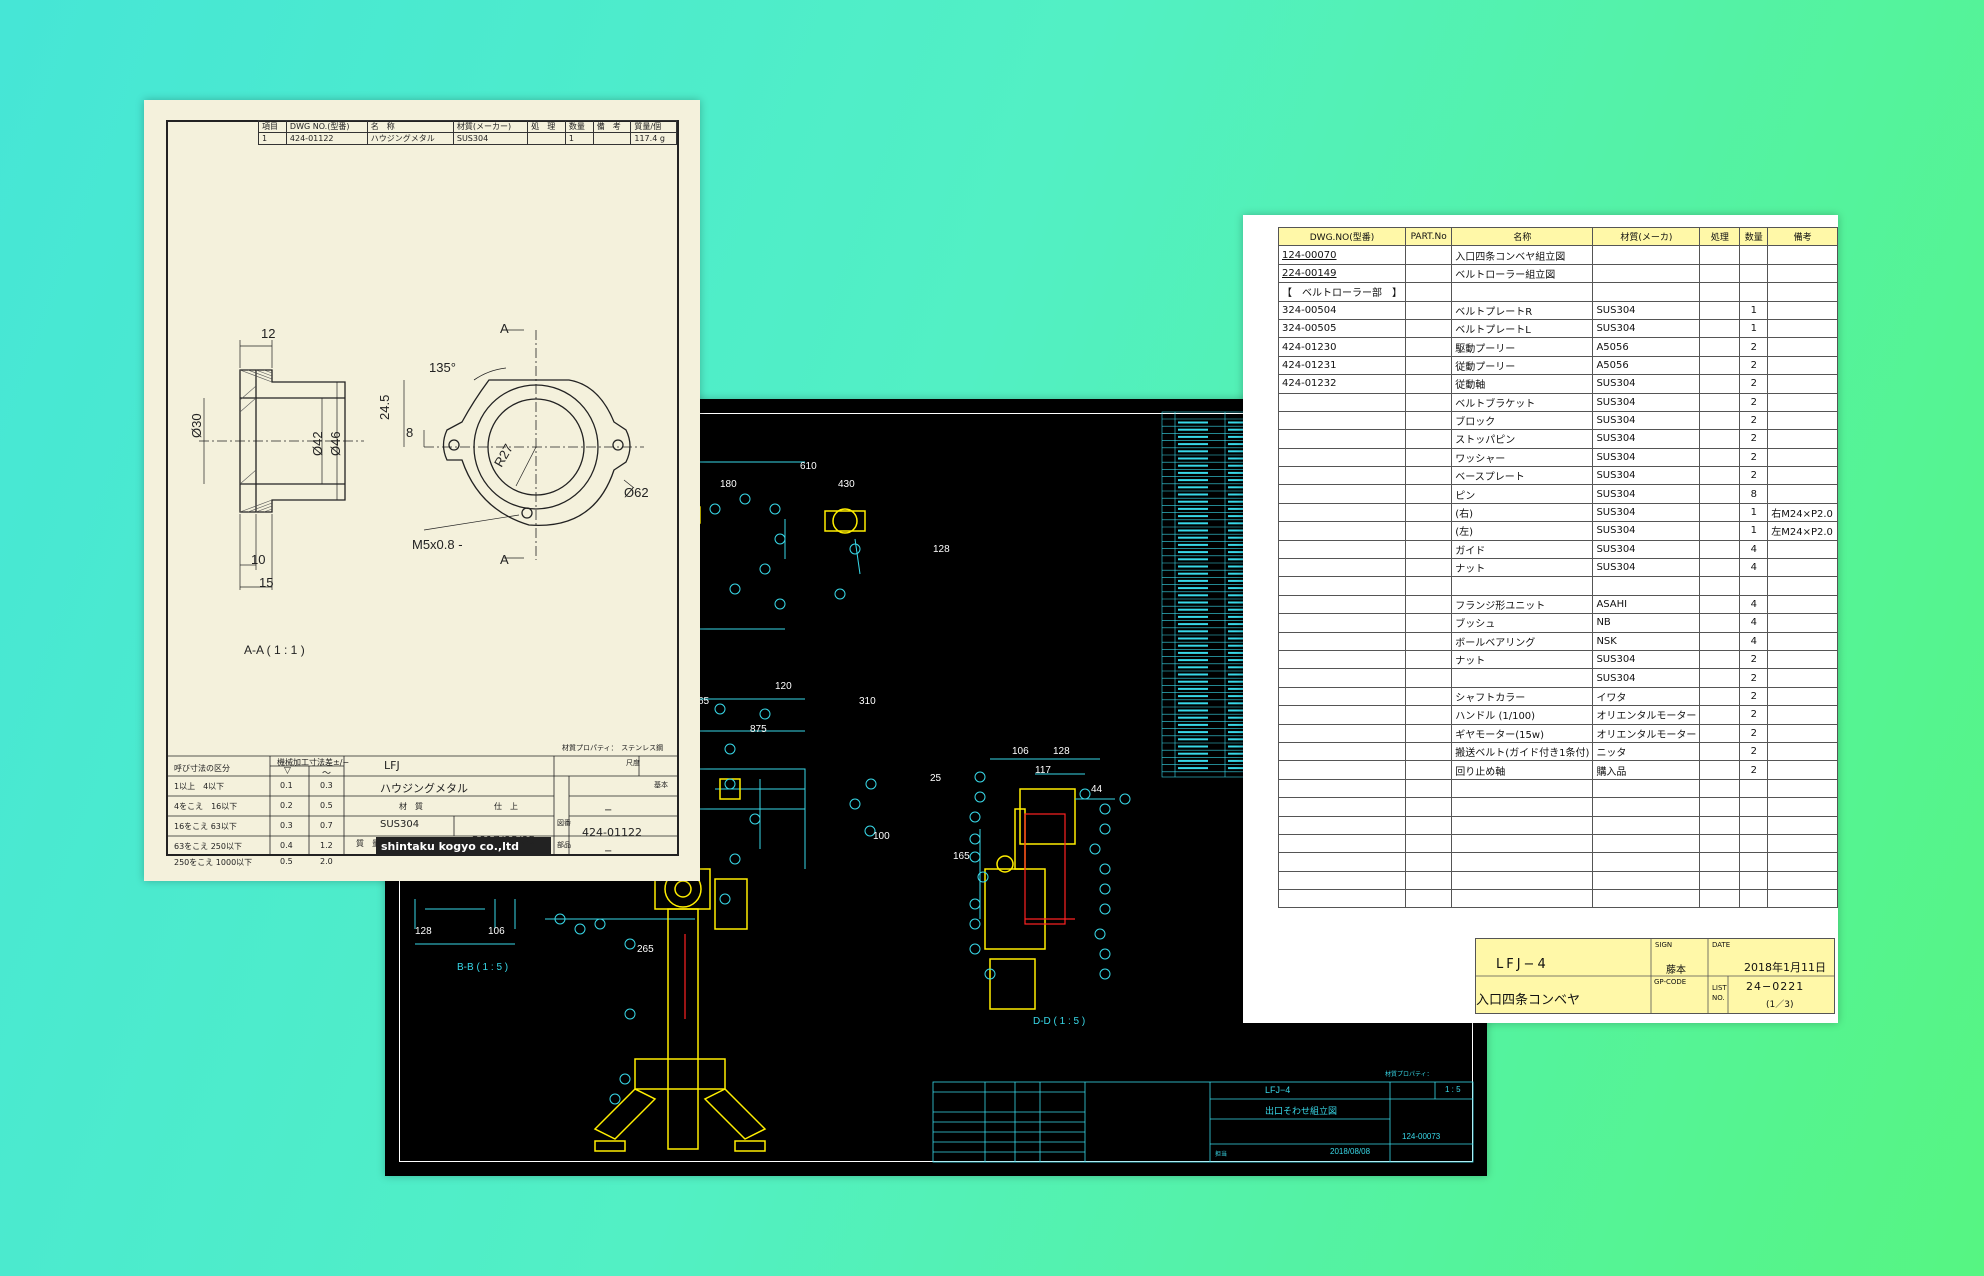 The height and width of the screenshot is (1276, 1984). Describe the element at coordinates (1522, 568) in the screenshot. I see `cell-name: ナット` at that location.